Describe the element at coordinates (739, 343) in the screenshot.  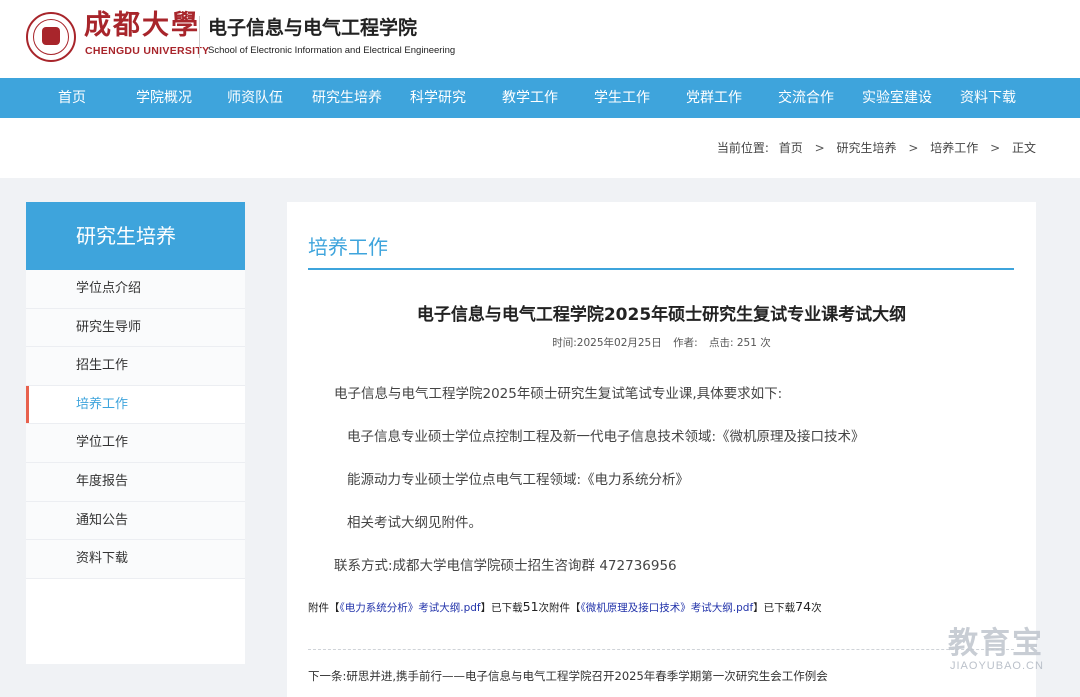
I see `article-clicks: 点击: 251 次` at that location.